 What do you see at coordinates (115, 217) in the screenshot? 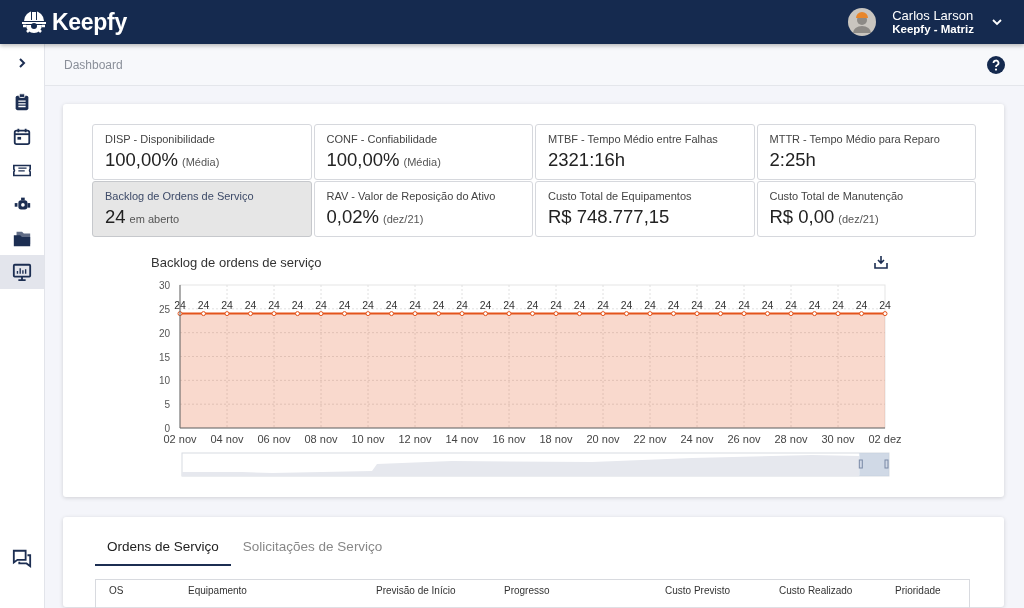
I see `stat-value: 24` at bounding box center [115, 217].